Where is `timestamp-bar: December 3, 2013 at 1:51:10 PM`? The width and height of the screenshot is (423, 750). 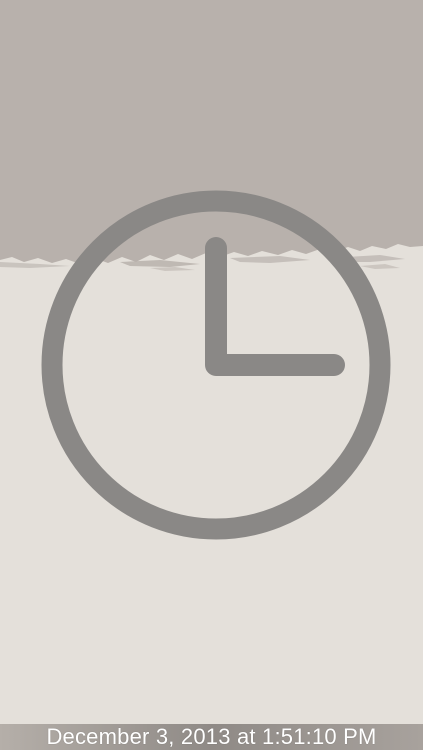 timestamp-bar: December 3, 2013 at 1:51:10 PM is located at coordinates (211, 737).